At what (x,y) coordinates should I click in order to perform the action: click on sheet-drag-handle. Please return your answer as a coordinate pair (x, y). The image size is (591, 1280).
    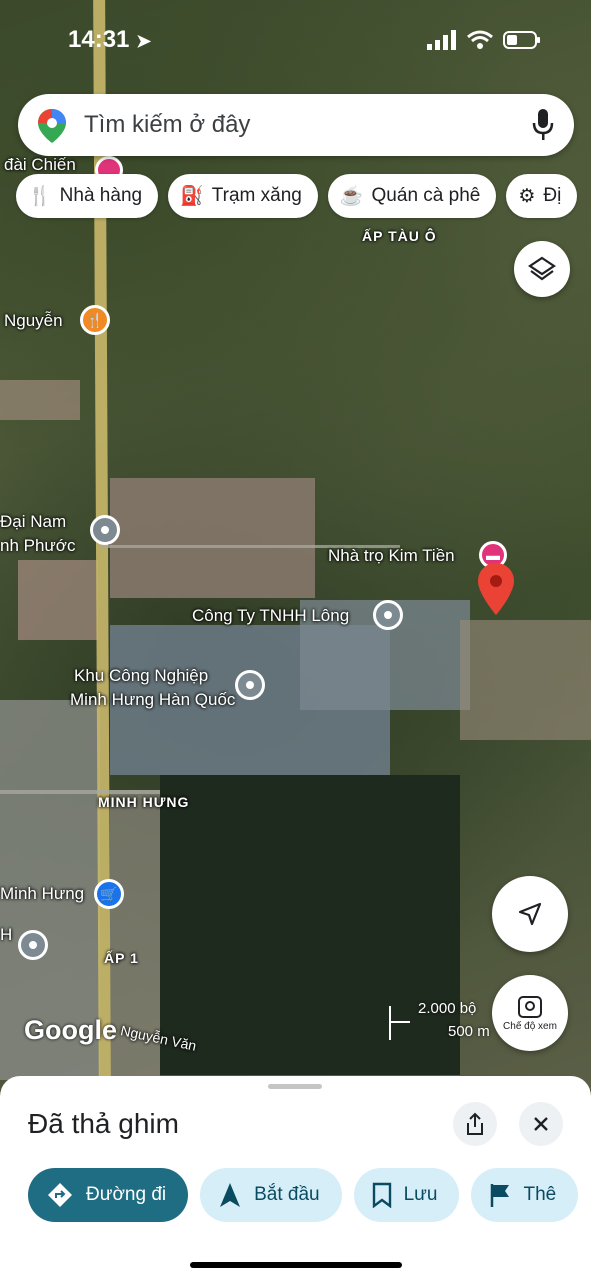
    Looking at the image, I should click on (295, 1086).